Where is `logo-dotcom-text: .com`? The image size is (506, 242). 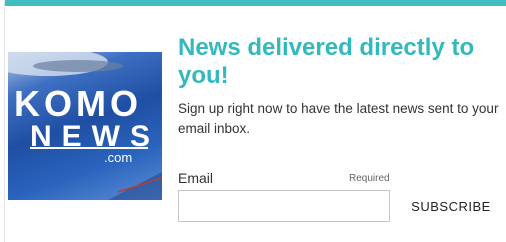 logo-dotcom-text: .com is located at coordinates (118, 157).